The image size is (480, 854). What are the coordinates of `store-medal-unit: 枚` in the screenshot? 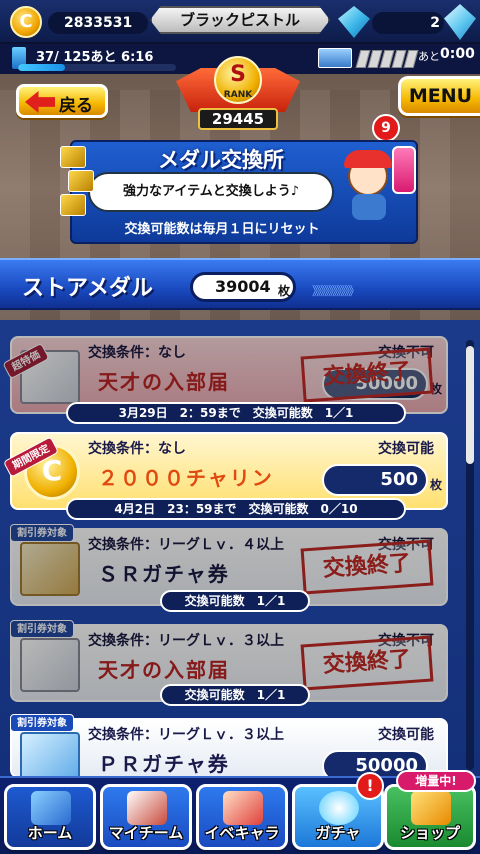 It's located at (284, 291).